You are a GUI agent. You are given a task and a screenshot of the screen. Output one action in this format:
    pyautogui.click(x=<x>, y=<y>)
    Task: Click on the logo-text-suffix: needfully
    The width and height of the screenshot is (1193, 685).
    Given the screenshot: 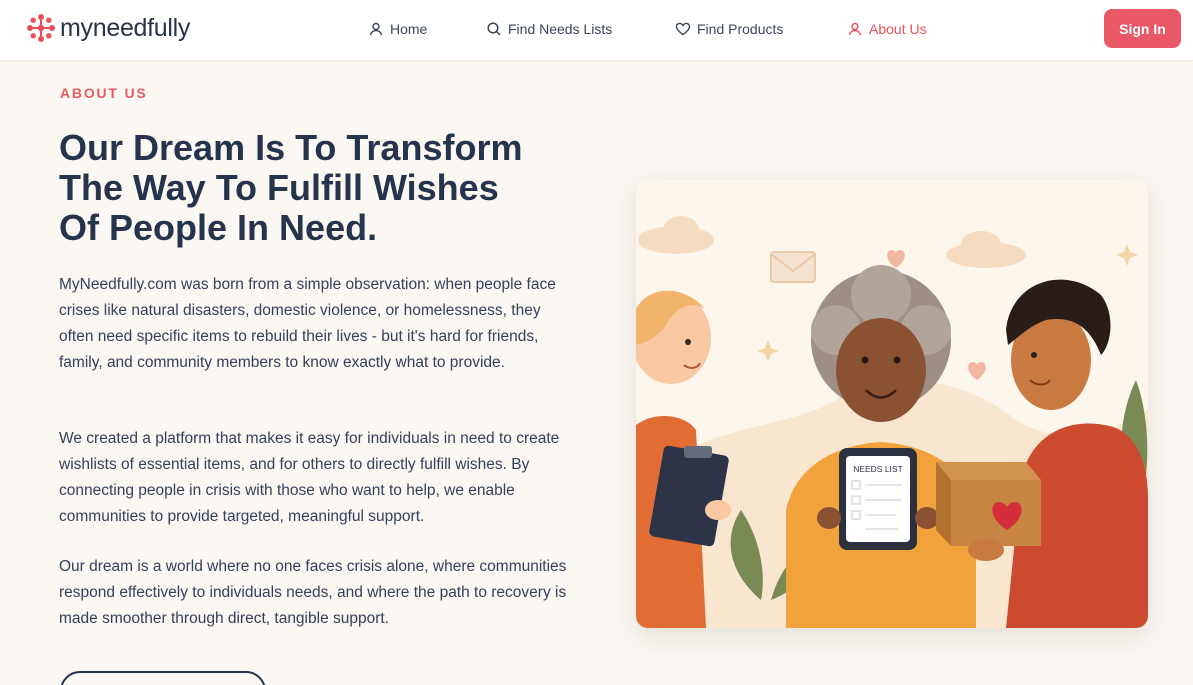 What is the action you would take?
    pyautogui.click(x=141, y=27)
    